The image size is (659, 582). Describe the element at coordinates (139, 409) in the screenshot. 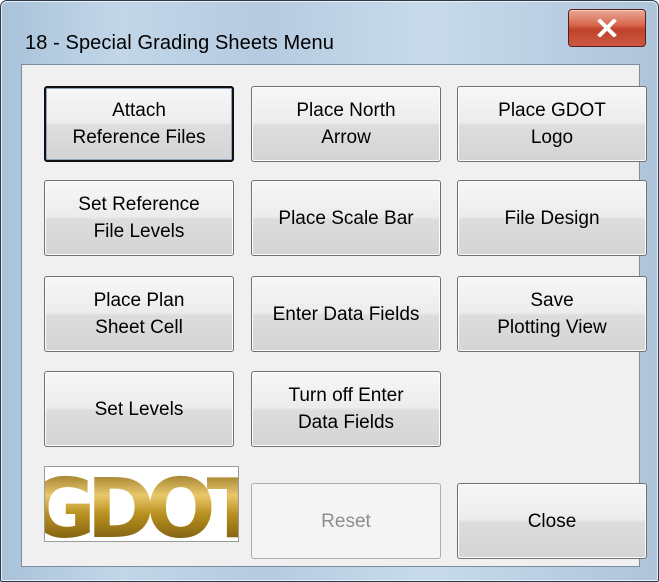

I see `set-levels-button: Set Levels` at that location.